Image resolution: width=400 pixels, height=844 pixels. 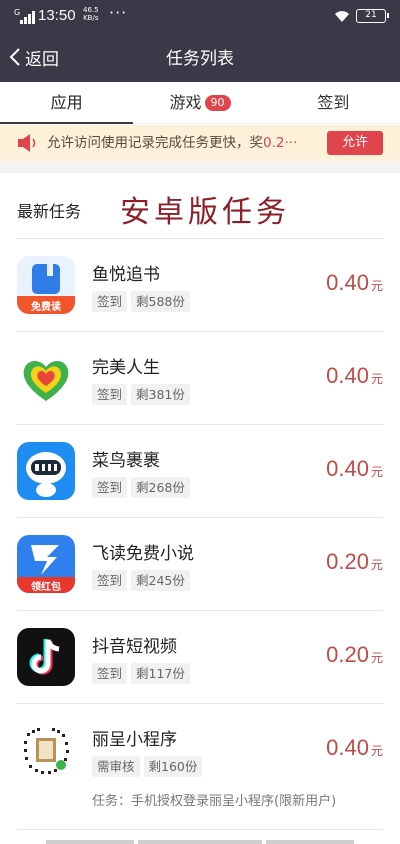 I want to click on battery-icon: 21, so click(x=372, y=16).